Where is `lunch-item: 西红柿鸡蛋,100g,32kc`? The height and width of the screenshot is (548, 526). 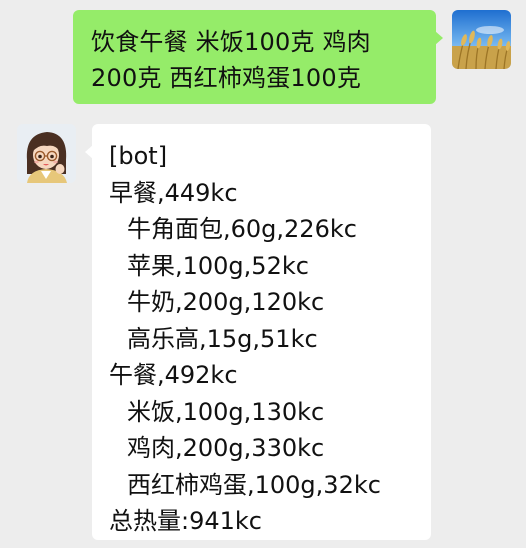
lunch-item: 西红柿鸡蛋,100g,32kc is located at coordinates (254, 484).